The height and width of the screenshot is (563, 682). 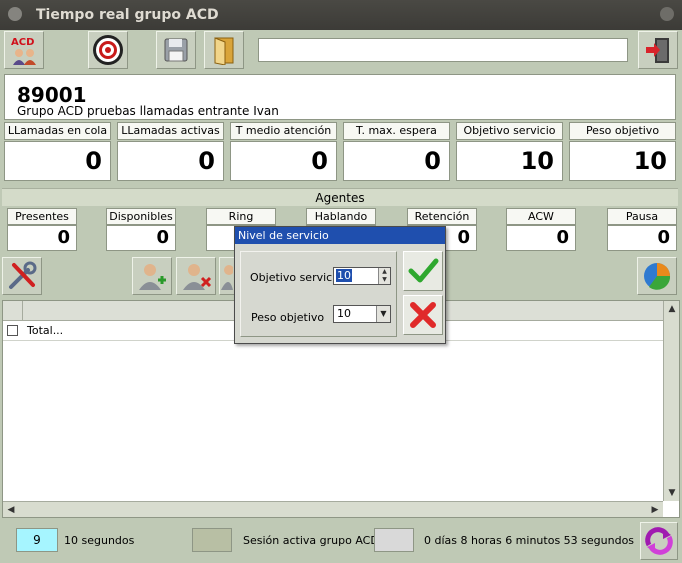 What do you see at coordinates (672, 493) in the screenshot?
I see `scroll-down-icon: ▼` at bounding box center [672, 493].